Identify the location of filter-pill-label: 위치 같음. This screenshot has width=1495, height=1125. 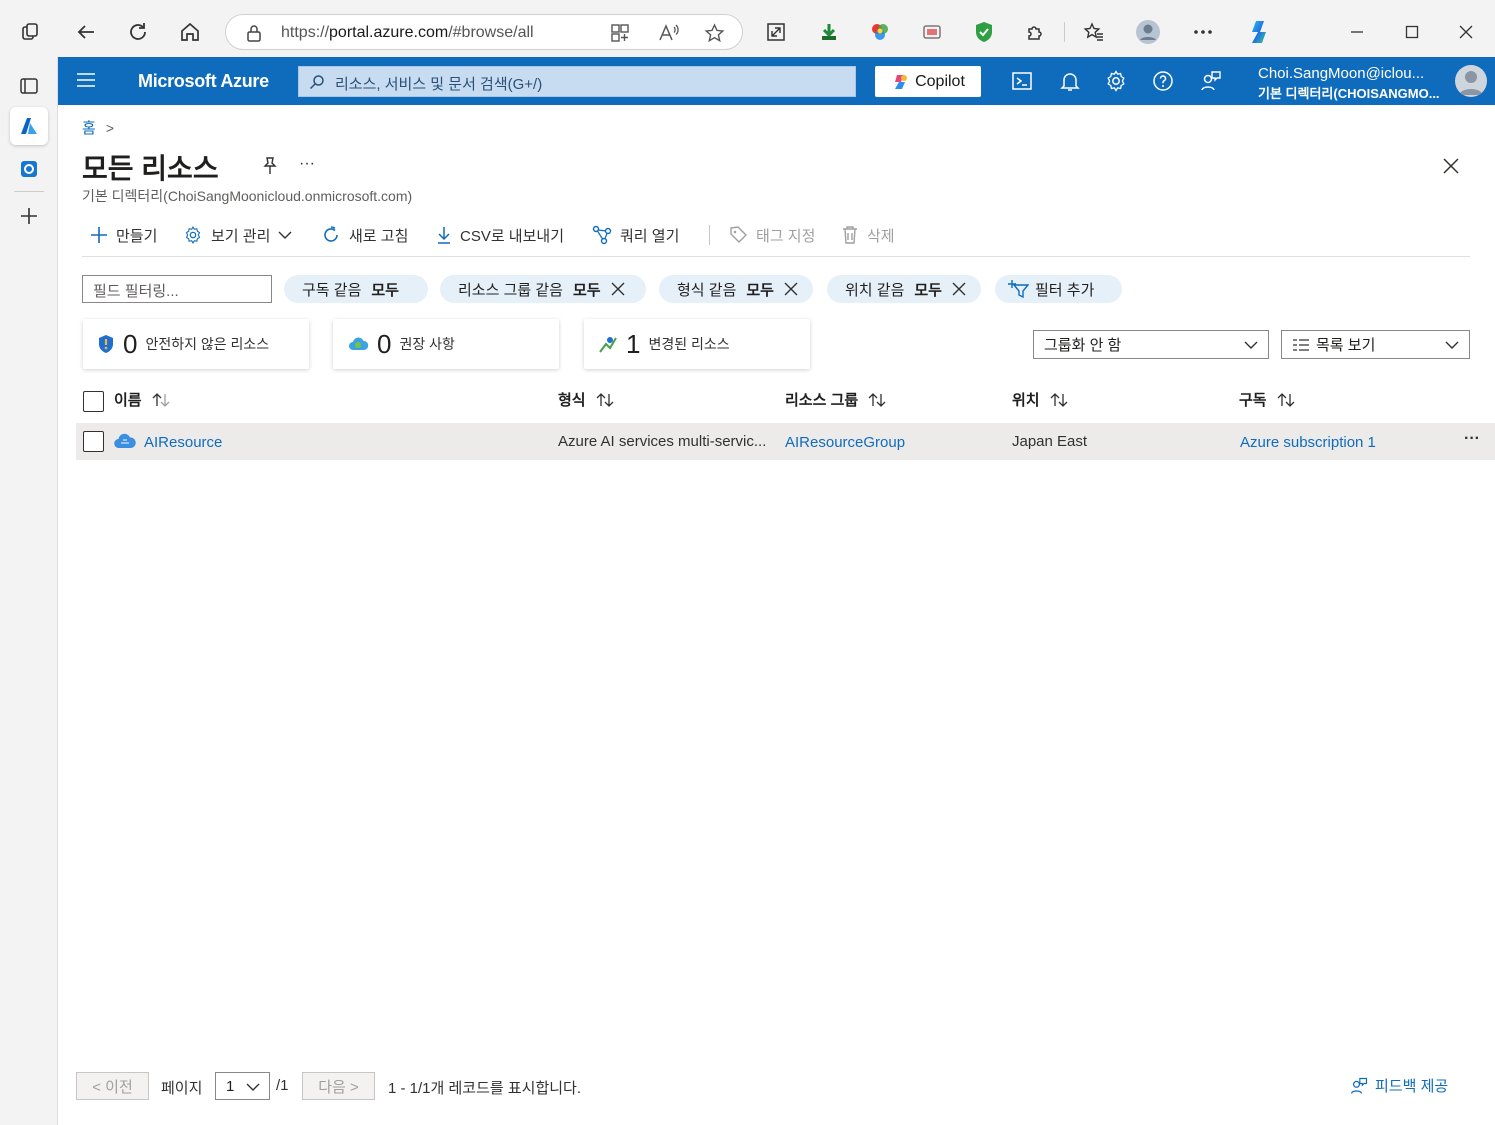
(875, 290).